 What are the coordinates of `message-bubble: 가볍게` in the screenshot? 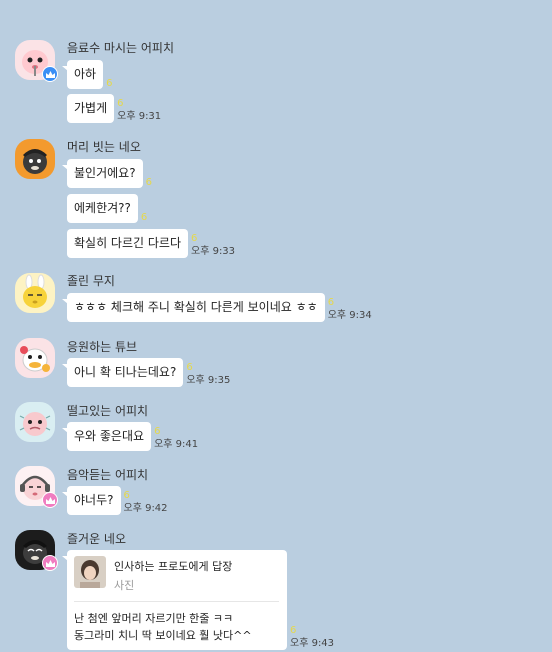 It's located at (91, 108).